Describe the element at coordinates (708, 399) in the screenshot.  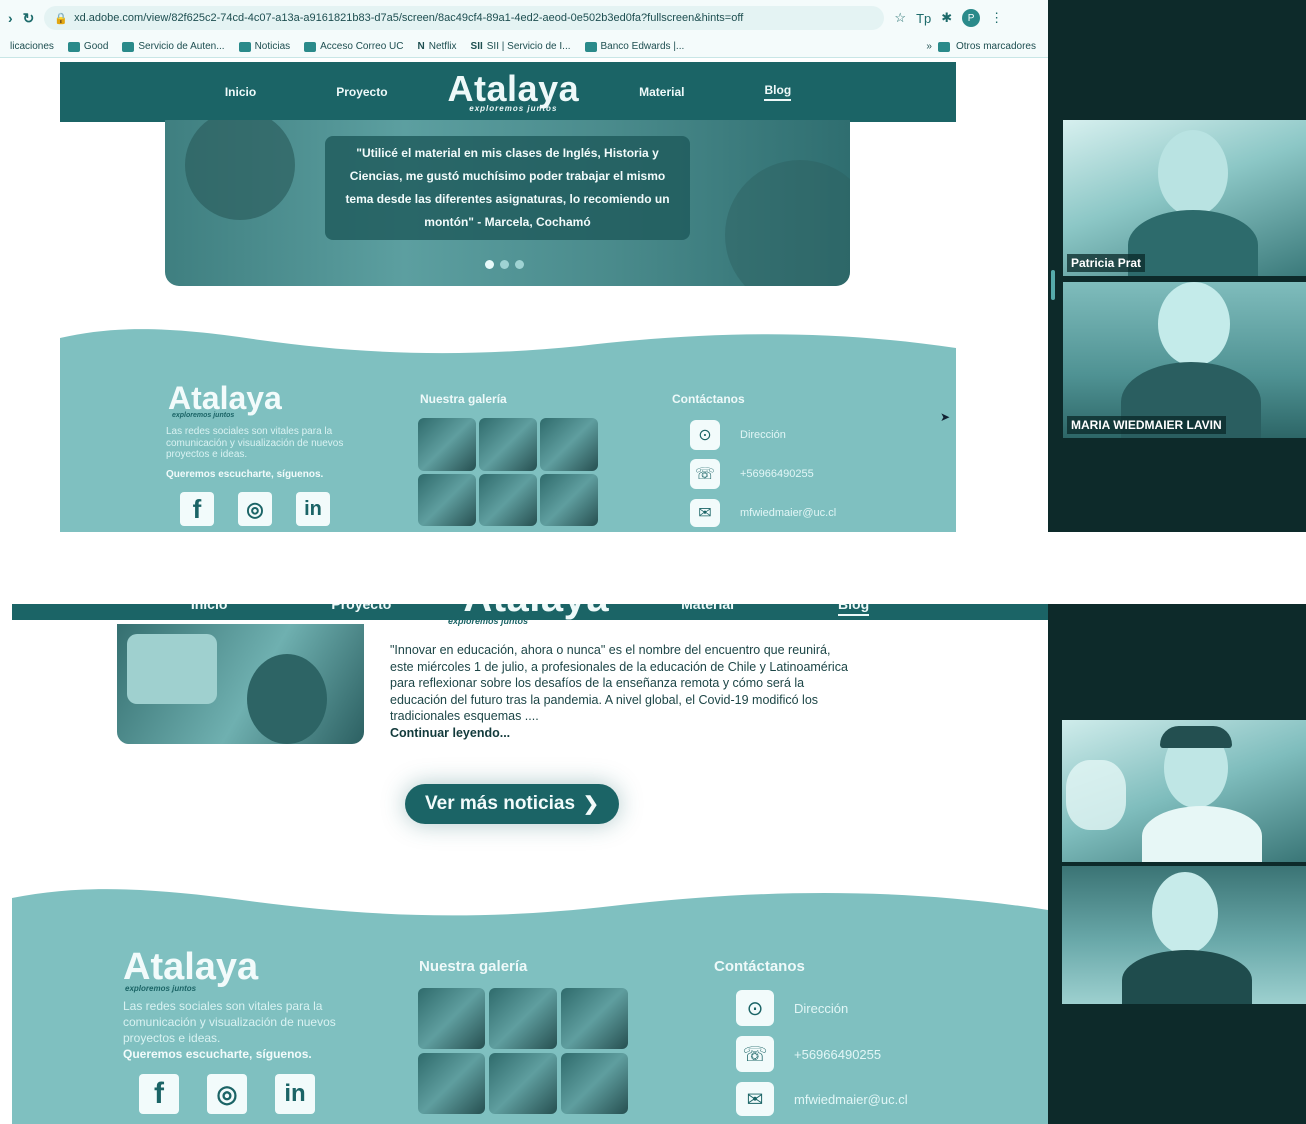
I see `contact-title: Contáctanos` at that location.